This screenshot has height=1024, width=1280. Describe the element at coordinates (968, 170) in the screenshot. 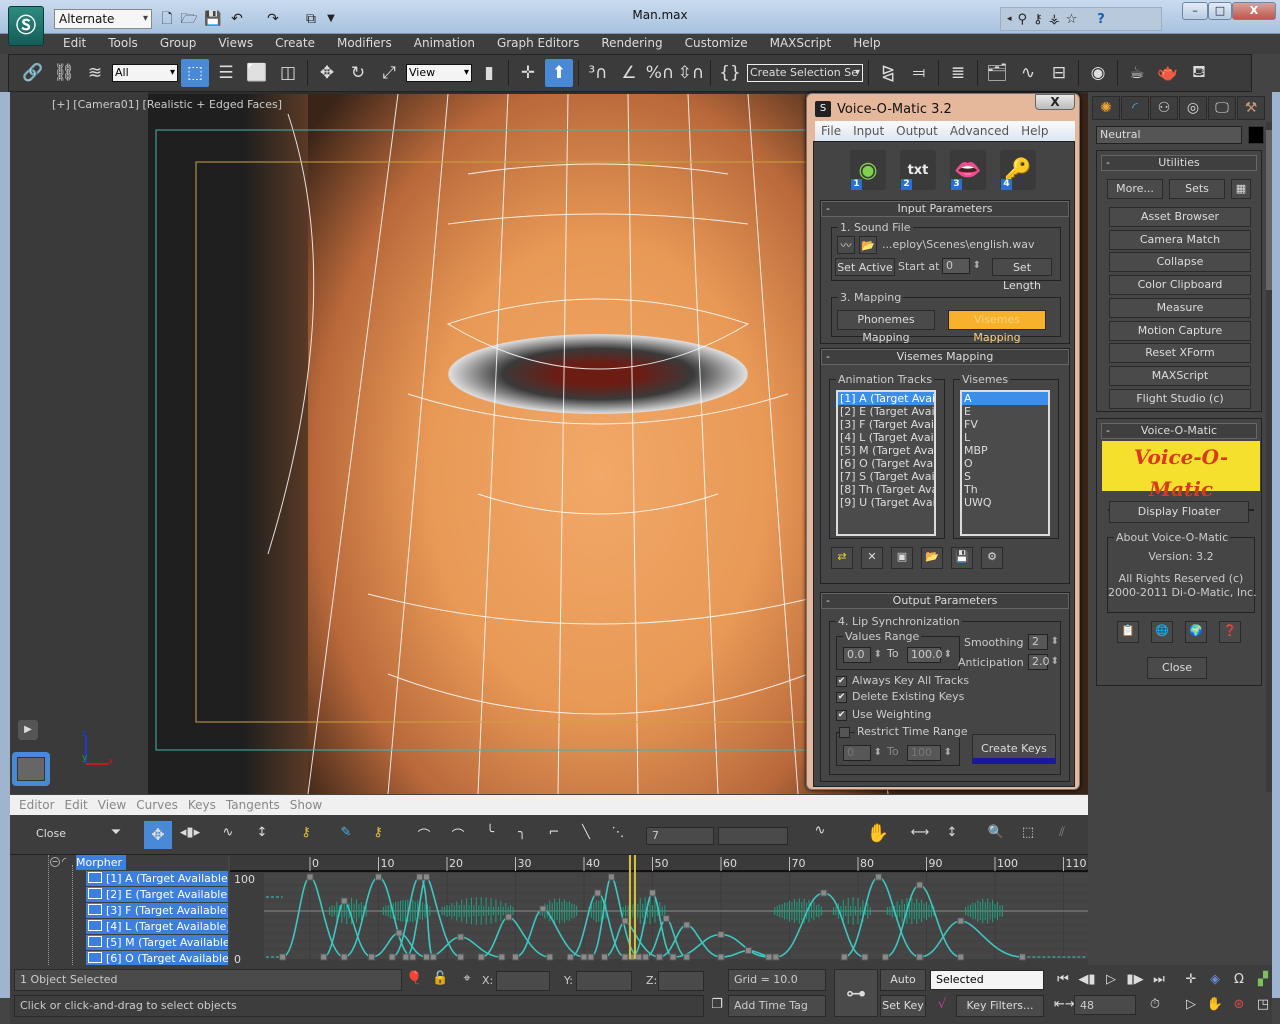

I see `lips-icon: 👄 3` at that location.